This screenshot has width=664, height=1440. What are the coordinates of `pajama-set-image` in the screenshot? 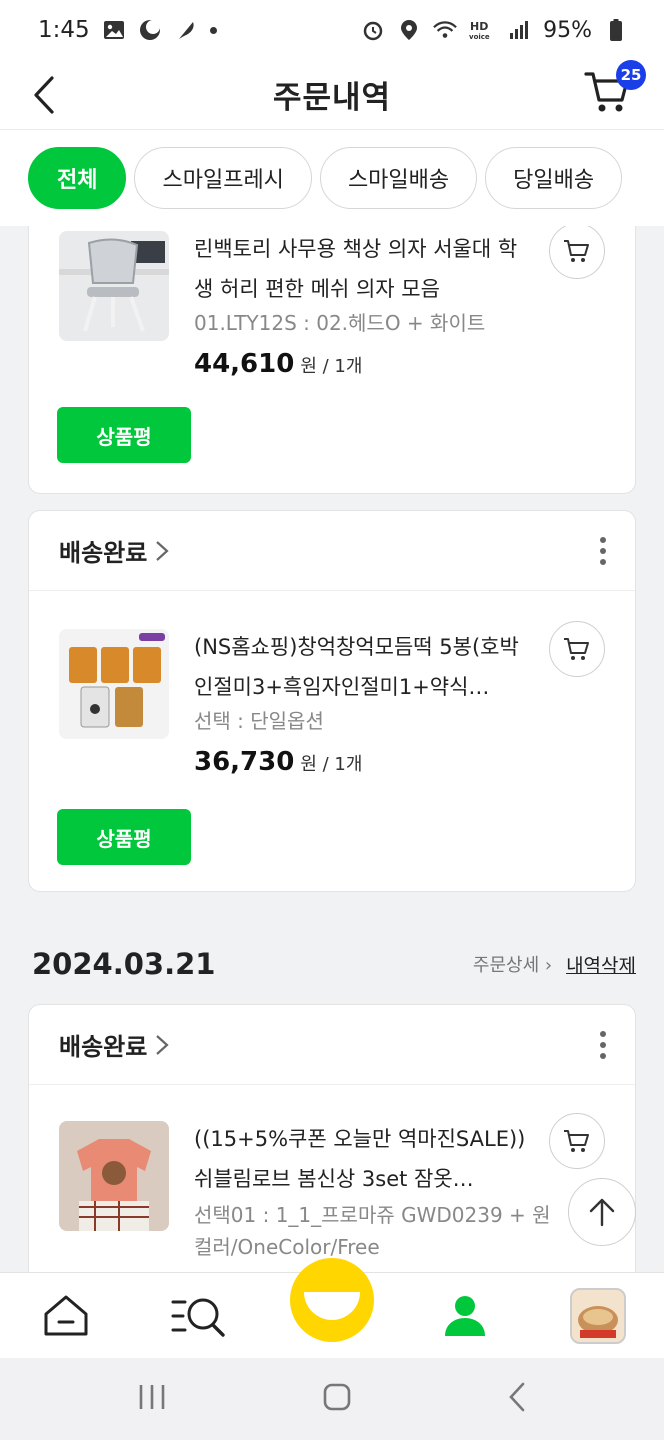 It's located at (114, 1176).